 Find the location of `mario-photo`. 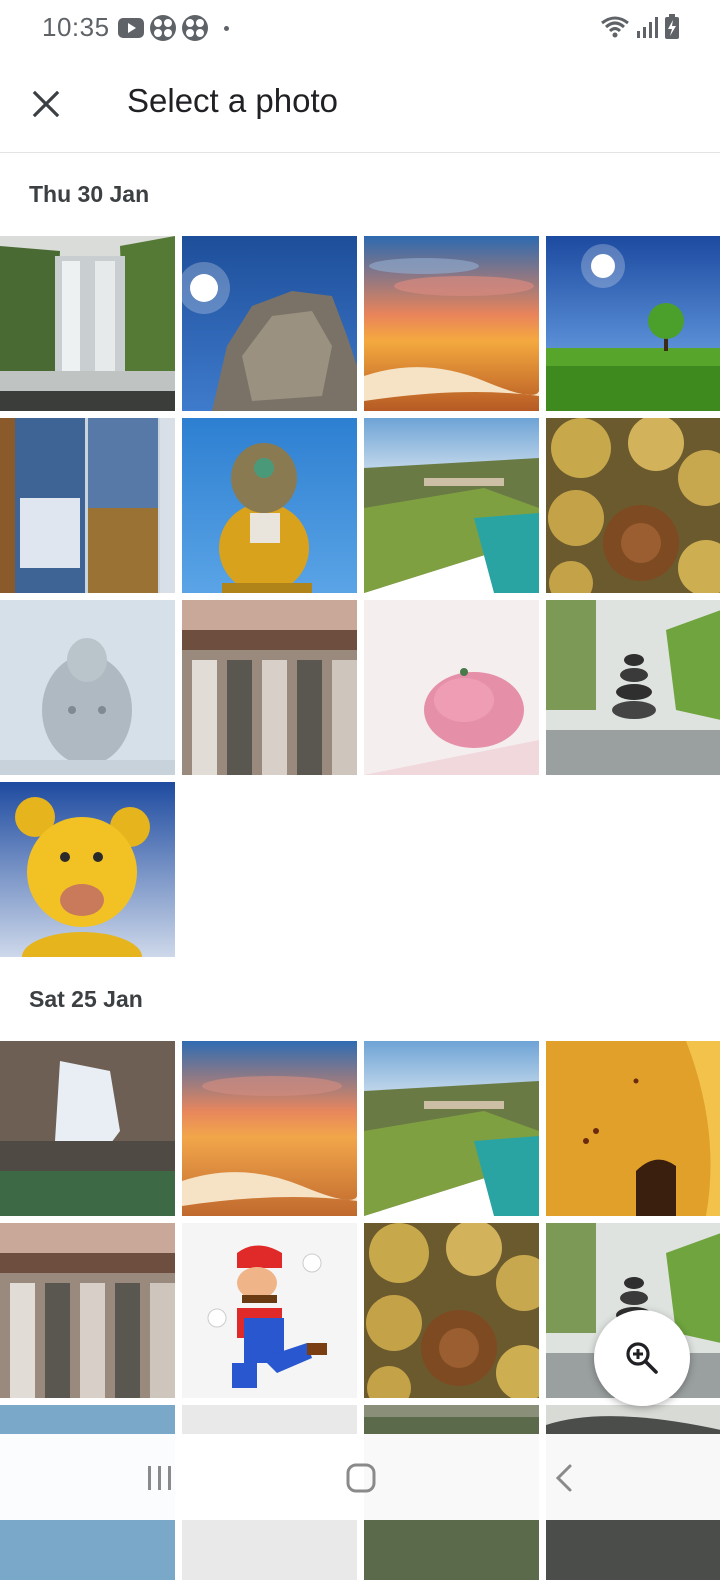

mario-photo is located at coordinates (269, 1310).